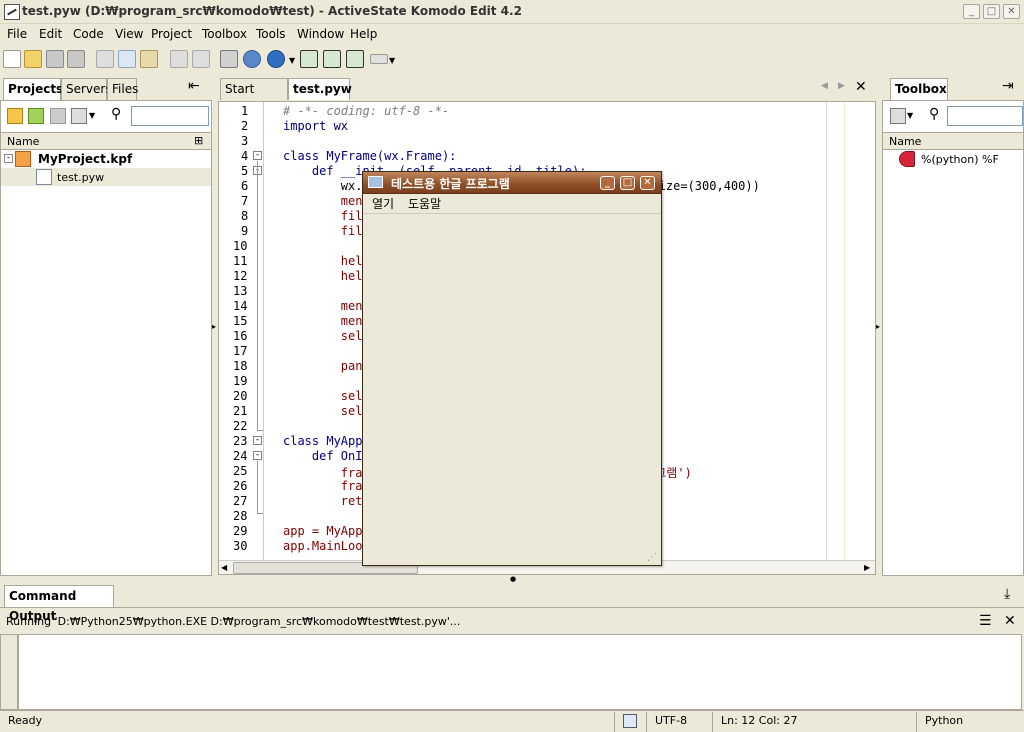 This screenshot has height=732, width=1024. I want to click on menu-edit: Edit, so click(50, 34).